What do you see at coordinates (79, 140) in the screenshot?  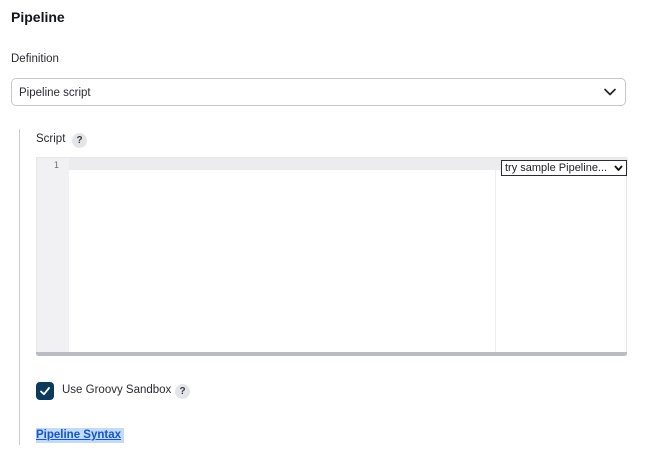 I see `script-help-icon: ?` at bounding box center [79, 140].